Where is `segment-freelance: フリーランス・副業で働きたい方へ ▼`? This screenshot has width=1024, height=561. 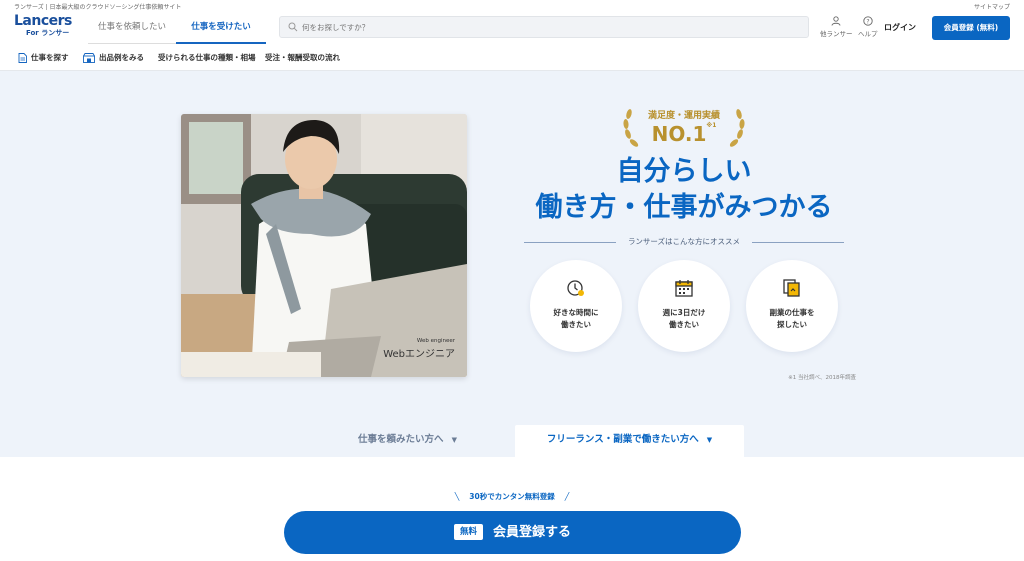 segment-freelance: フリーランス・副業で働きたい方へ ▼ is located at coordinates (629, 441).